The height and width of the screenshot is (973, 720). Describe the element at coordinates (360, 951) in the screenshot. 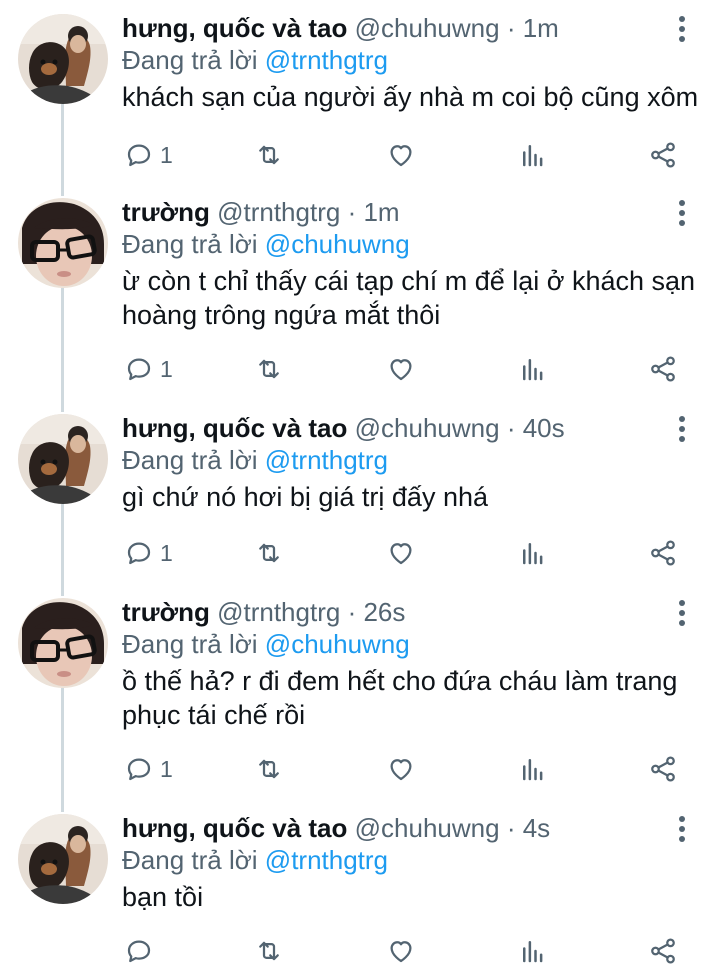

I see `tweet-actions` at that location.